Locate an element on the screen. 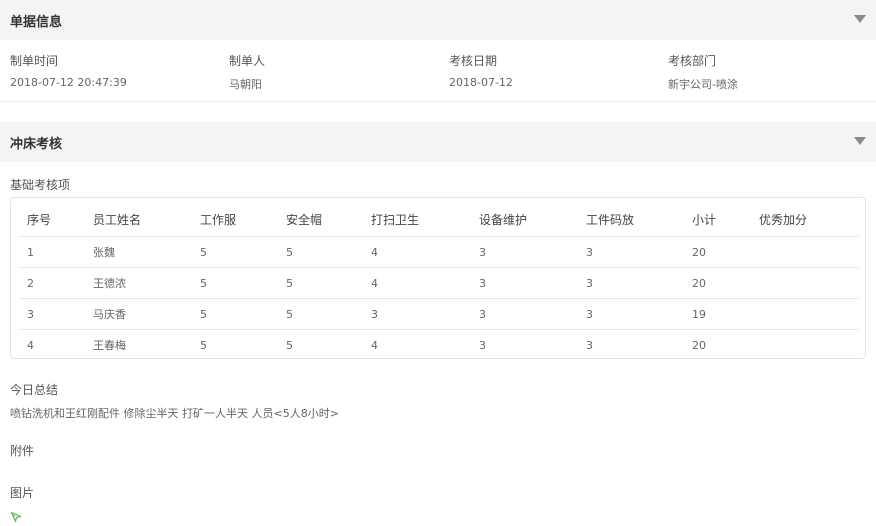  review-date-value: 2018-07-12 is located at coordinates (481, 82).